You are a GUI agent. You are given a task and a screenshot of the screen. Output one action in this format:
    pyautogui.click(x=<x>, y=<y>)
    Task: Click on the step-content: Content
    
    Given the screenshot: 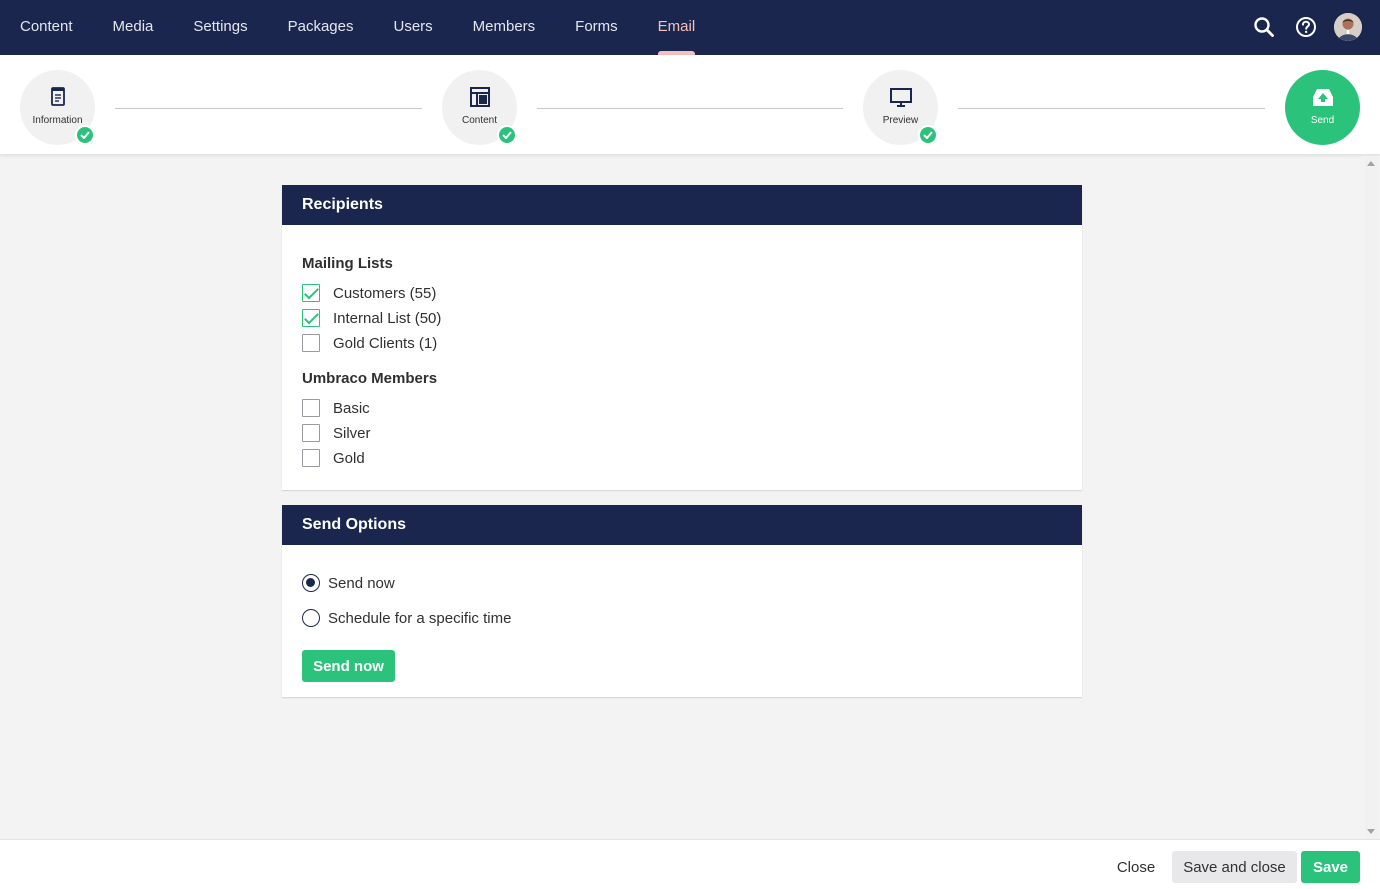 What is the action you would take?
    pyautogui.click(x=479, y=107)
    